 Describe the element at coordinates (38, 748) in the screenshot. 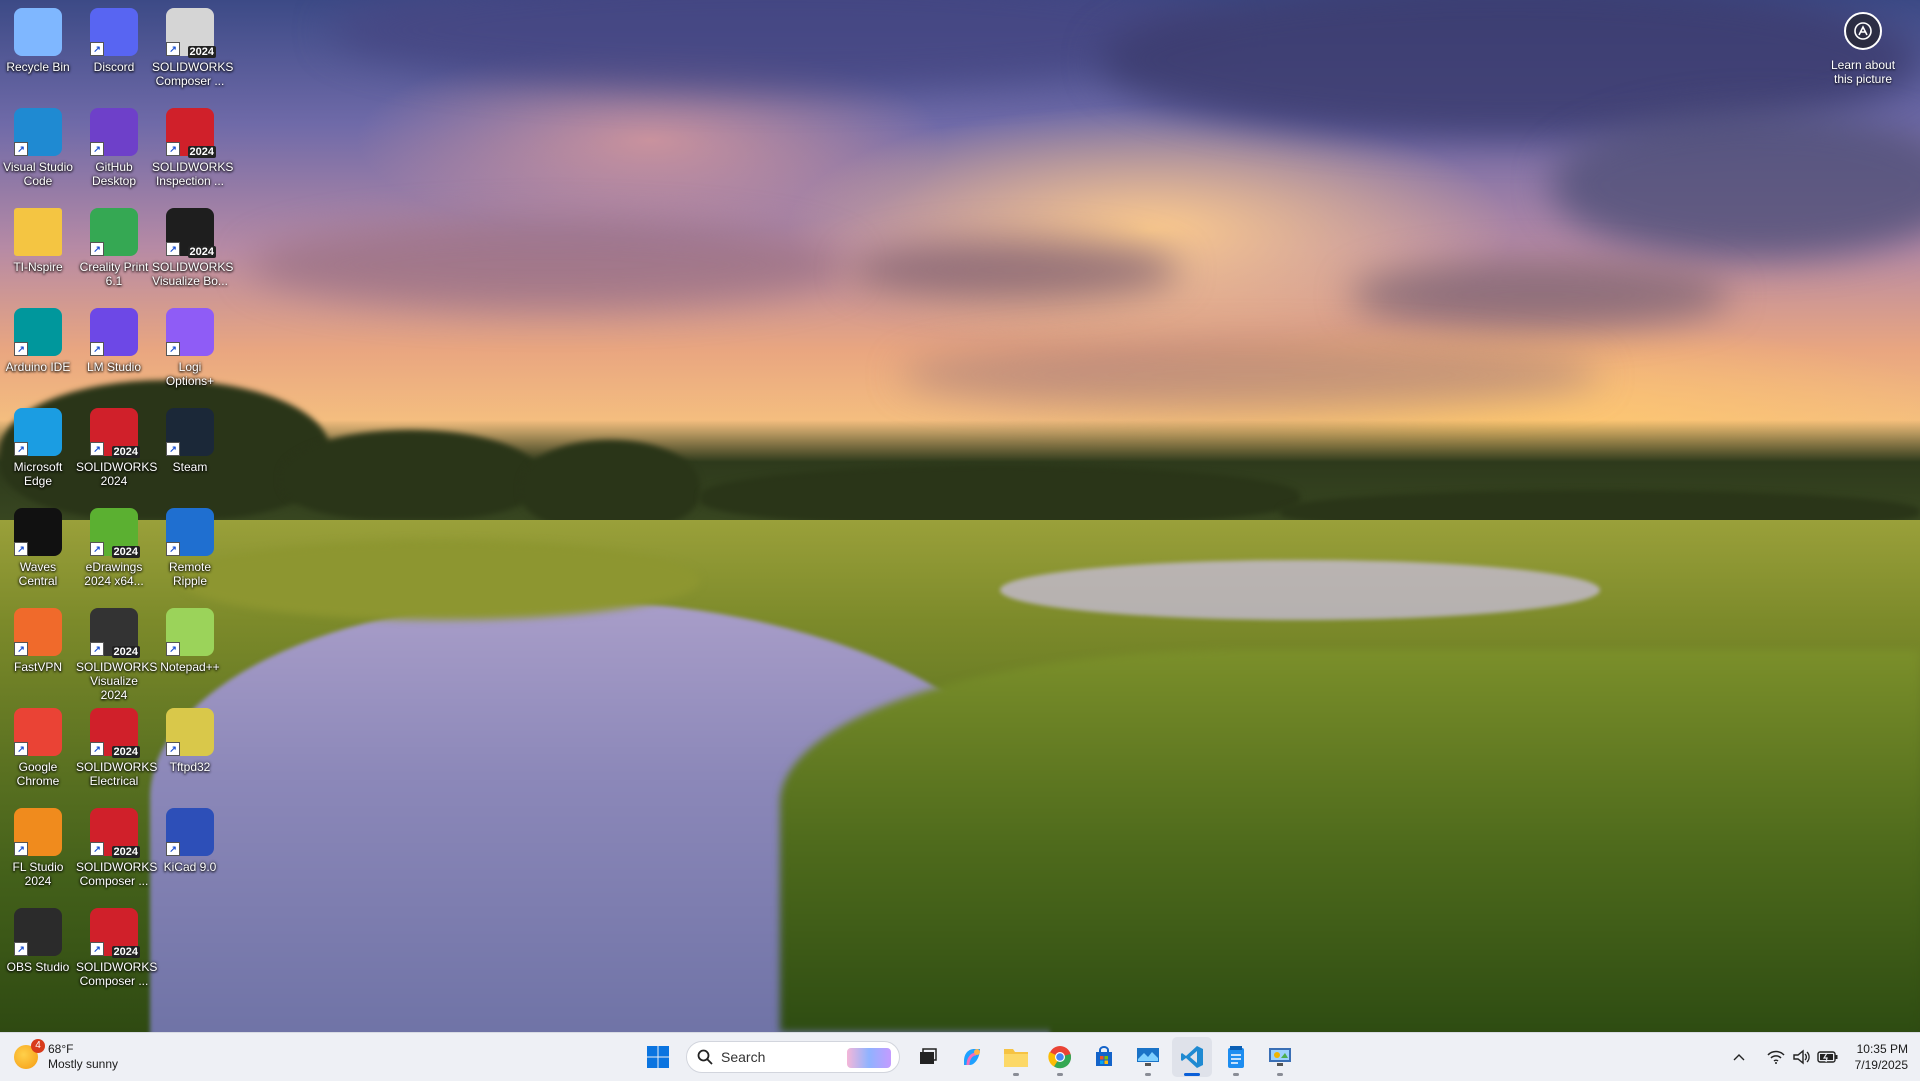

I see `desktop-icon: ↗ Google Chrome` at that location.